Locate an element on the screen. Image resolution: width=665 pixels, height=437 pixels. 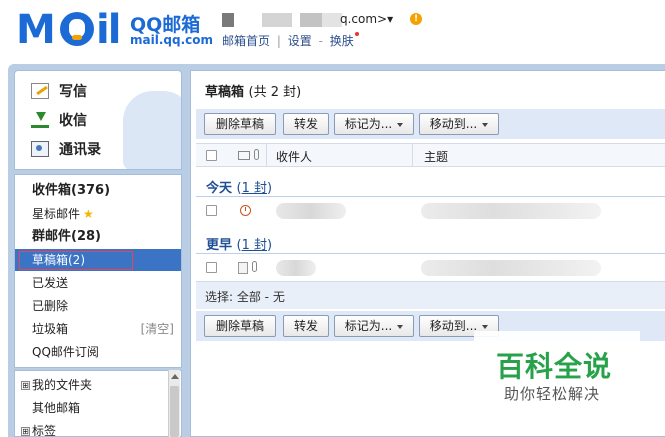
sidebar-scrollbar is located at coordinates (174, 403).